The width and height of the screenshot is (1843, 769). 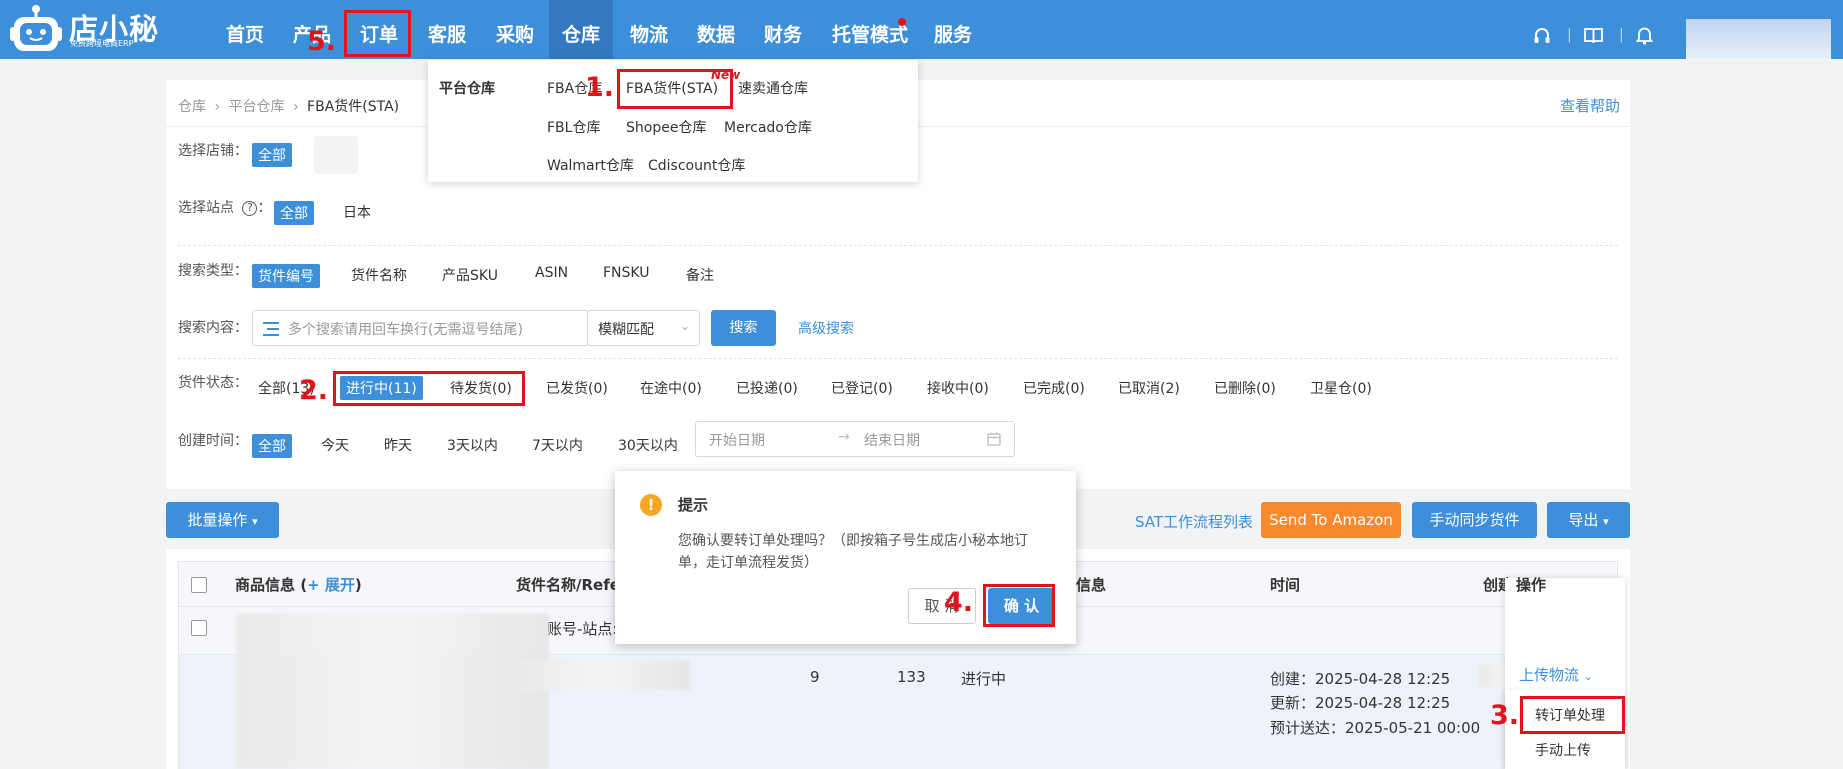 I want to click on multiline-list-icon, so click(x=271, y=329).